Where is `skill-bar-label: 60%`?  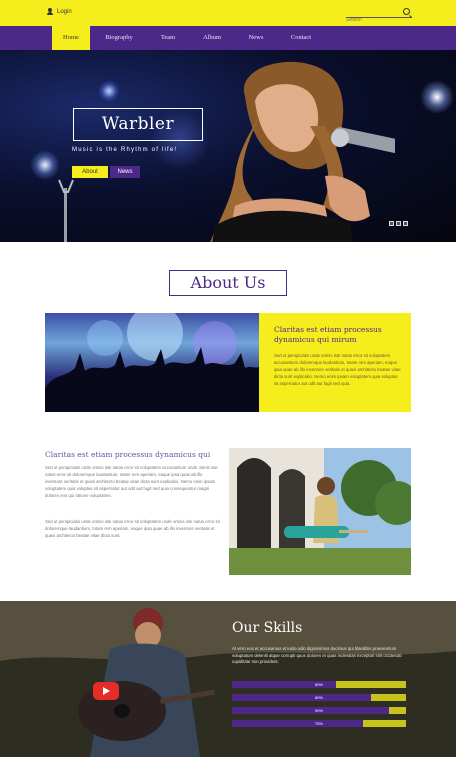
skill-bar-label: 60% is located at coordinates (318, 684).